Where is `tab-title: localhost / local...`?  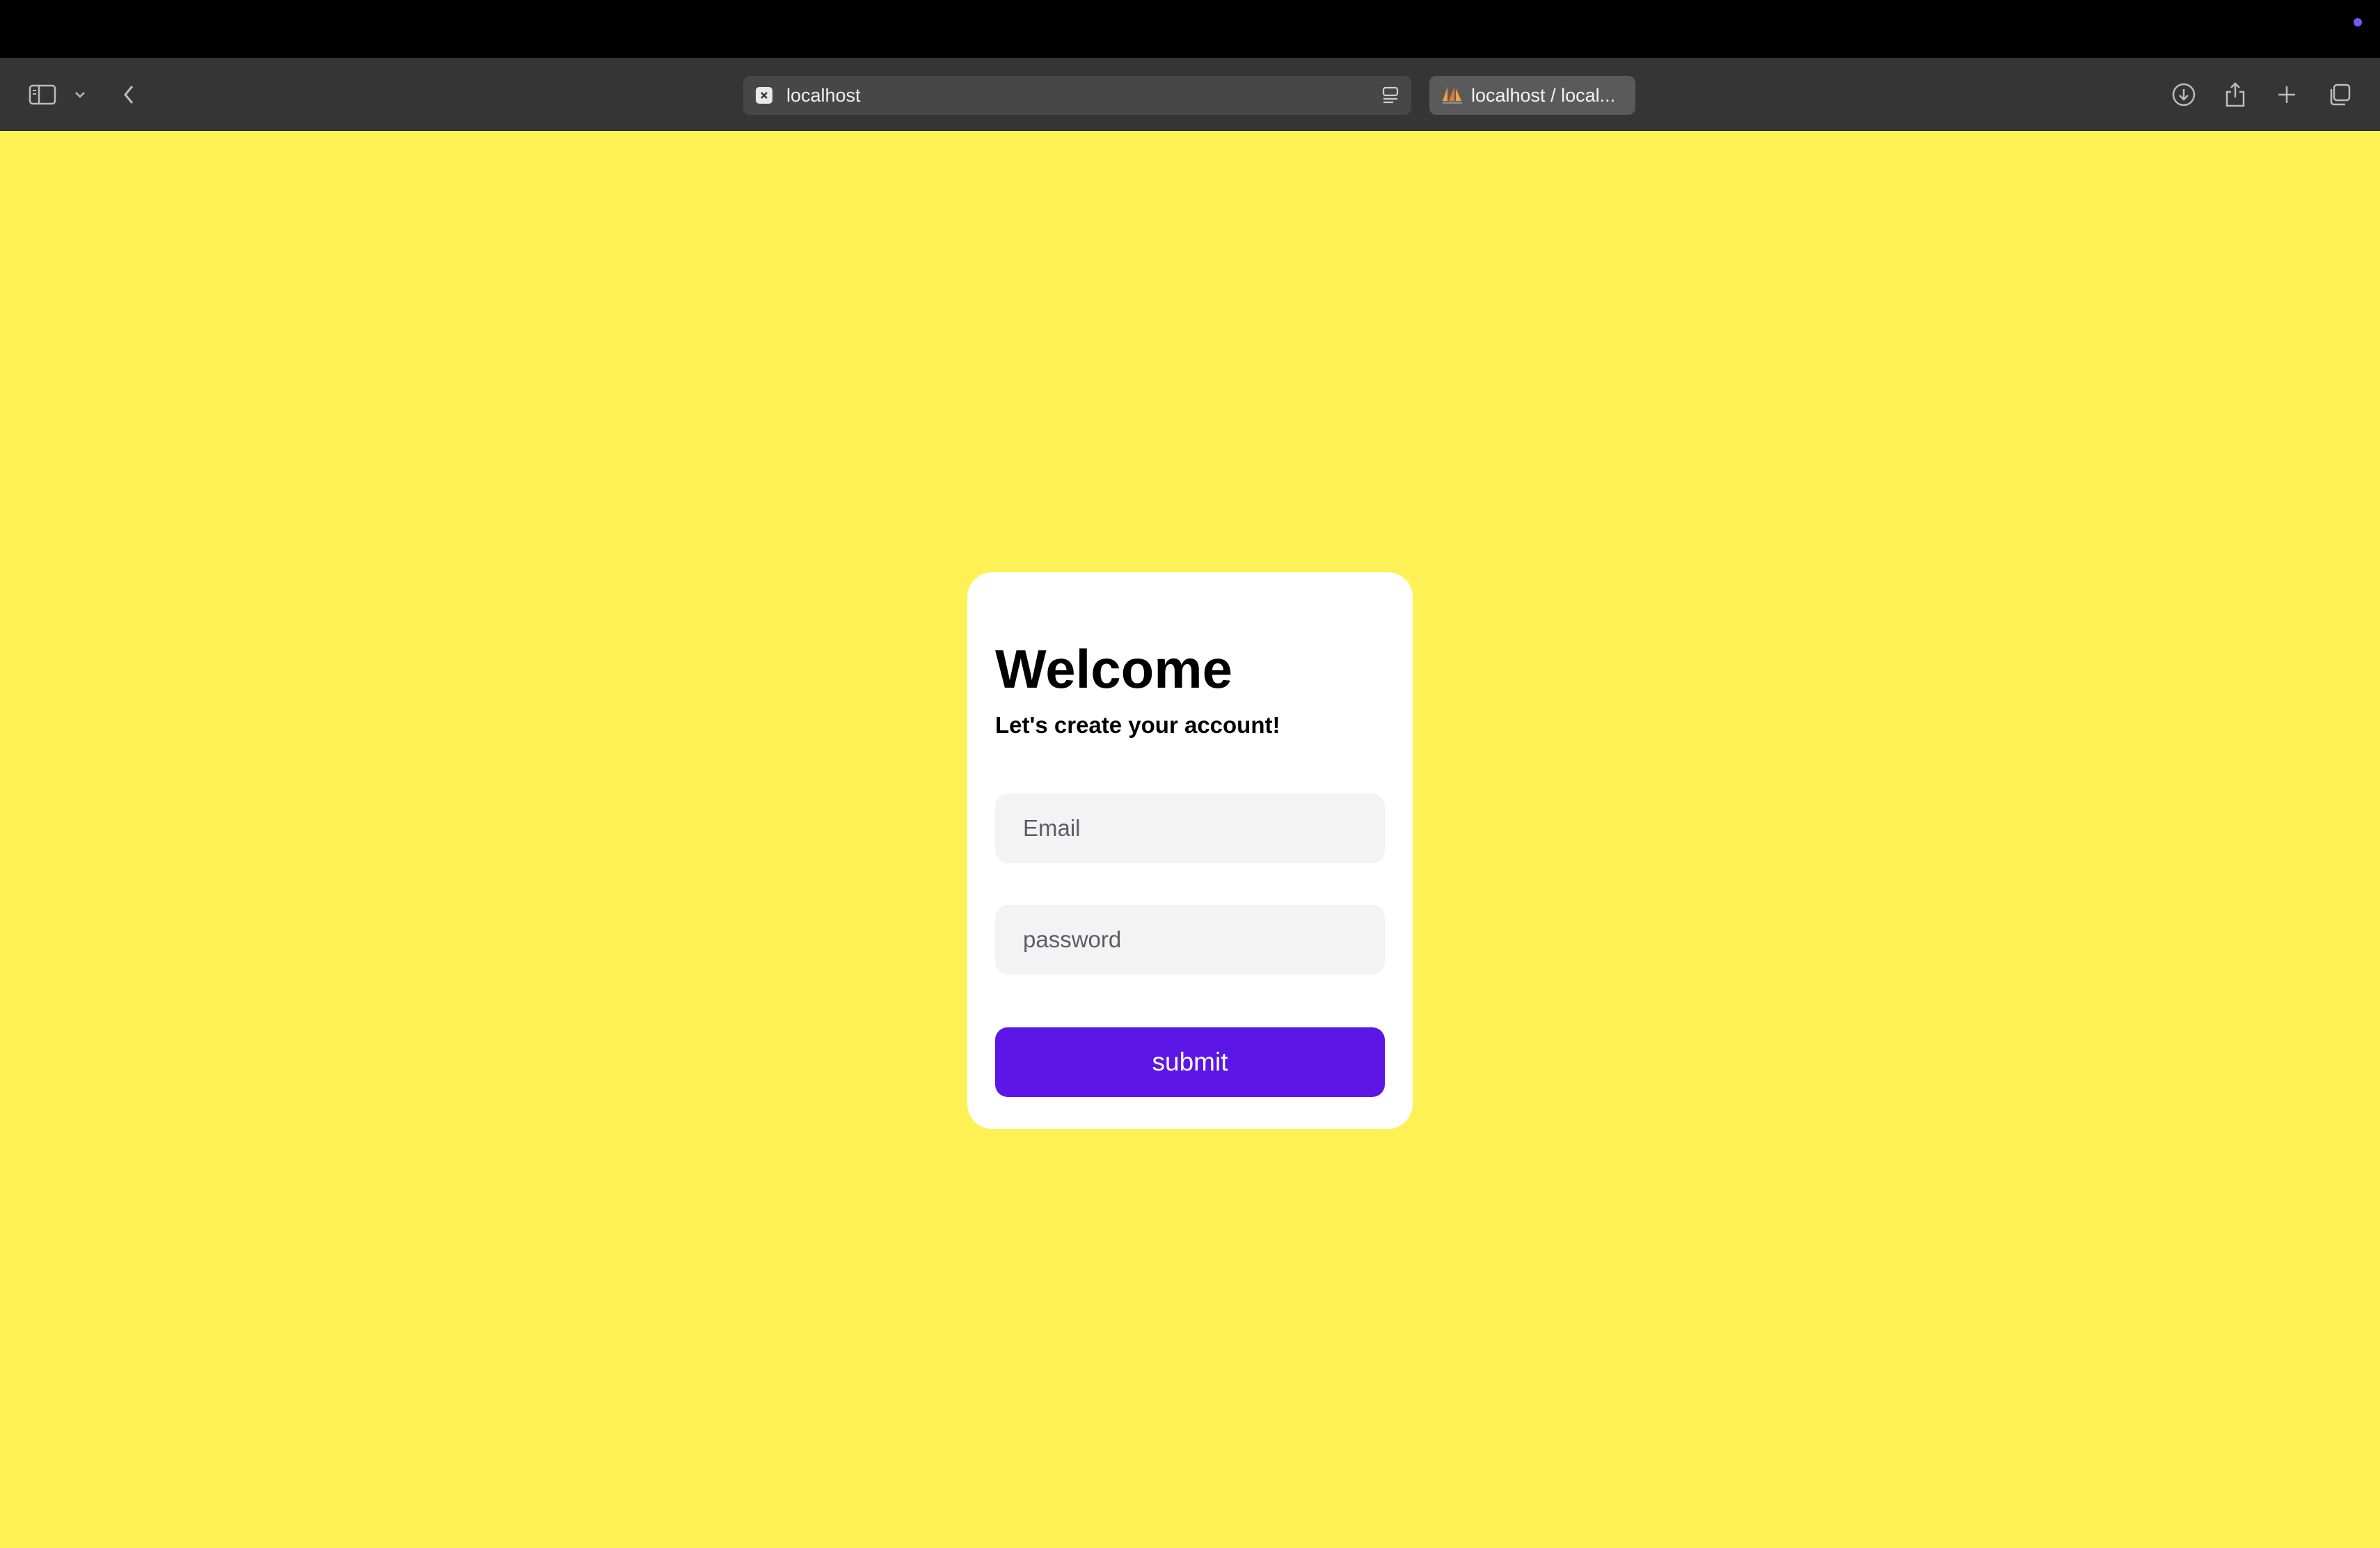
tab-title: localhost / local... is located at coordinates (1543, 96).